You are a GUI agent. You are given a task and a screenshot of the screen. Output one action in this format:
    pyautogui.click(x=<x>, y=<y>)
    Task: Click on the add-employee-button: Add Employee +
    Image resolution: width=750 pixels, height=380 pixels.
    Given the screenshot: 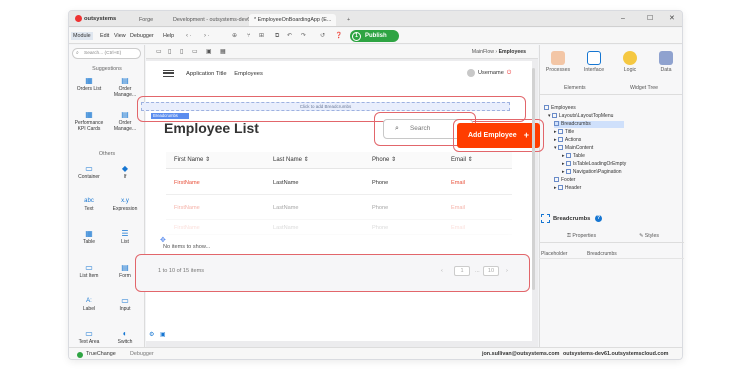 What is the action you would take?
    pyautogui.click(x=498, y=135)
    